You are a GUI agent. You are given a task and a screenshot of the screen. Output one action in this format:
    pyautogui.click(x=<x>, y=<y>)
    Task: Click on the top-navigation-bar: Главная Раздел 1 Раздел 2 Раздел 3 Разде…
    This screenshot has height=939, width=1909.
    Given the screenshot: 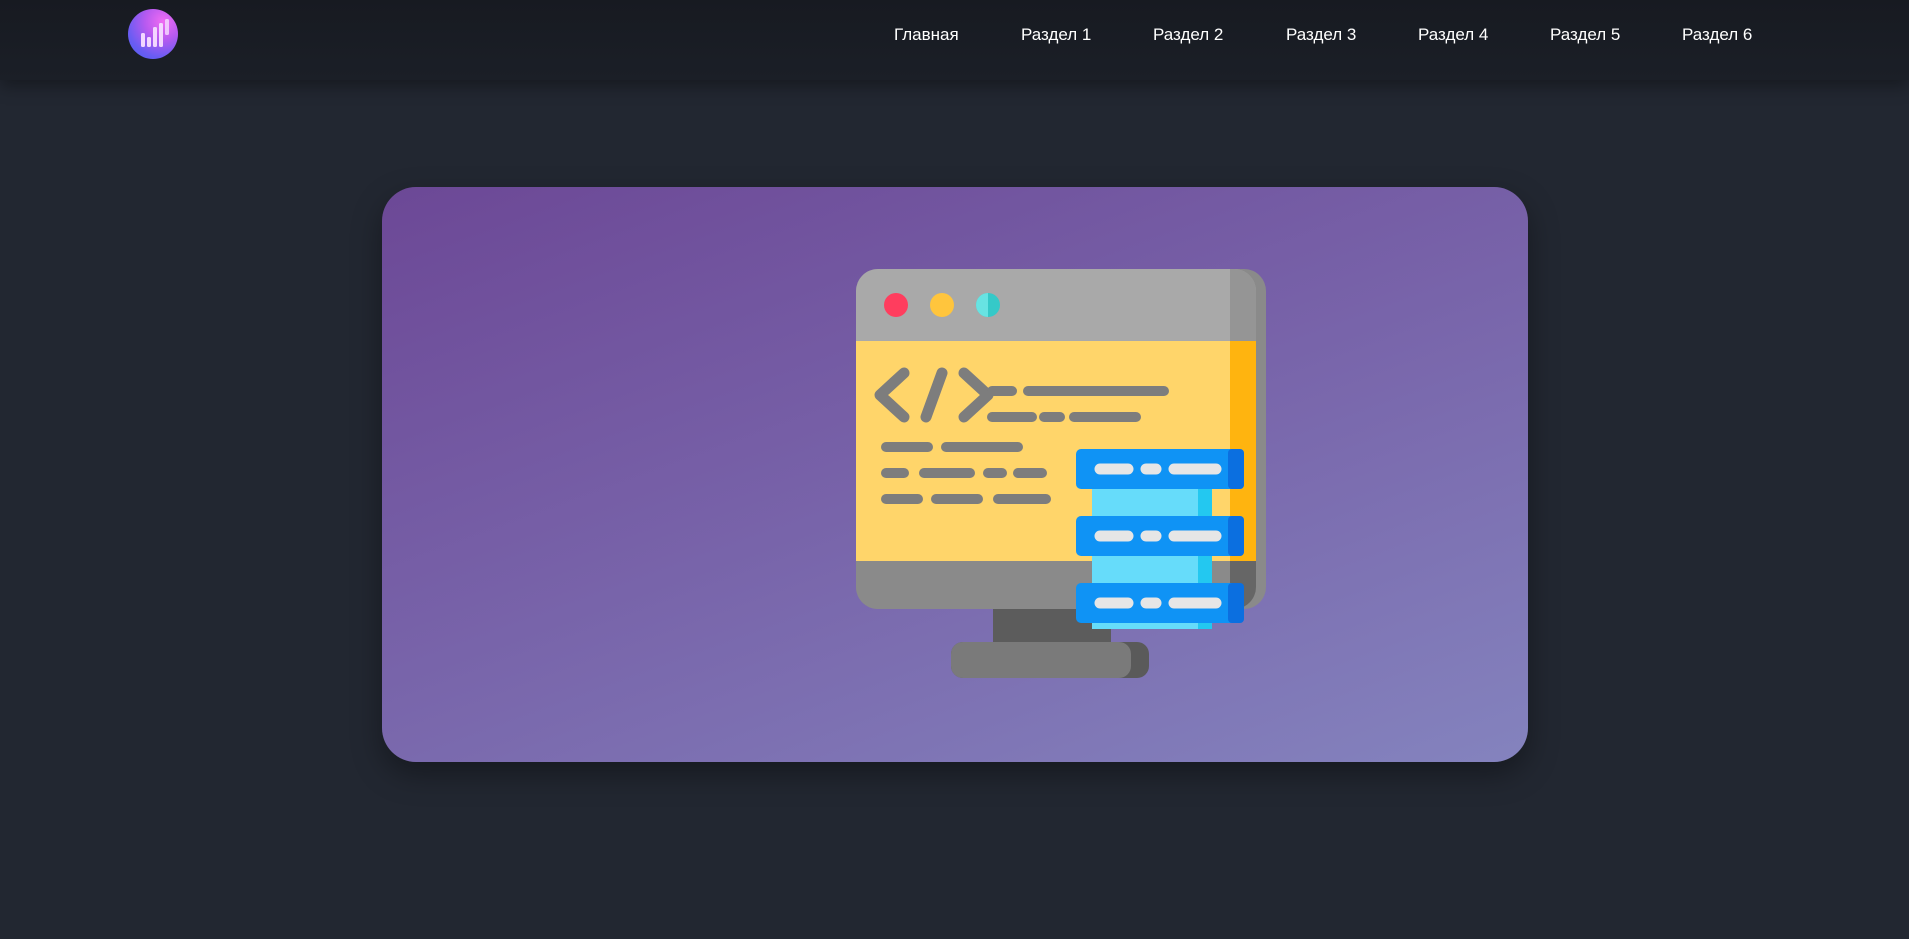 What is the action you would take?
    pyautogui.click(x=954, y=40)
    